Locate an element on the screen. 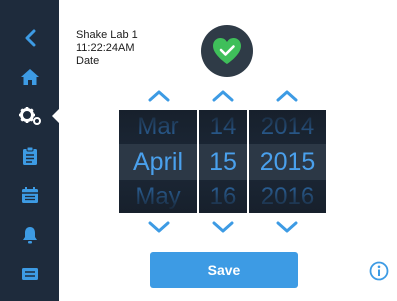 The height and width of the screenshot is (301, 397). calendar-button is located at coordinates (29, 195).